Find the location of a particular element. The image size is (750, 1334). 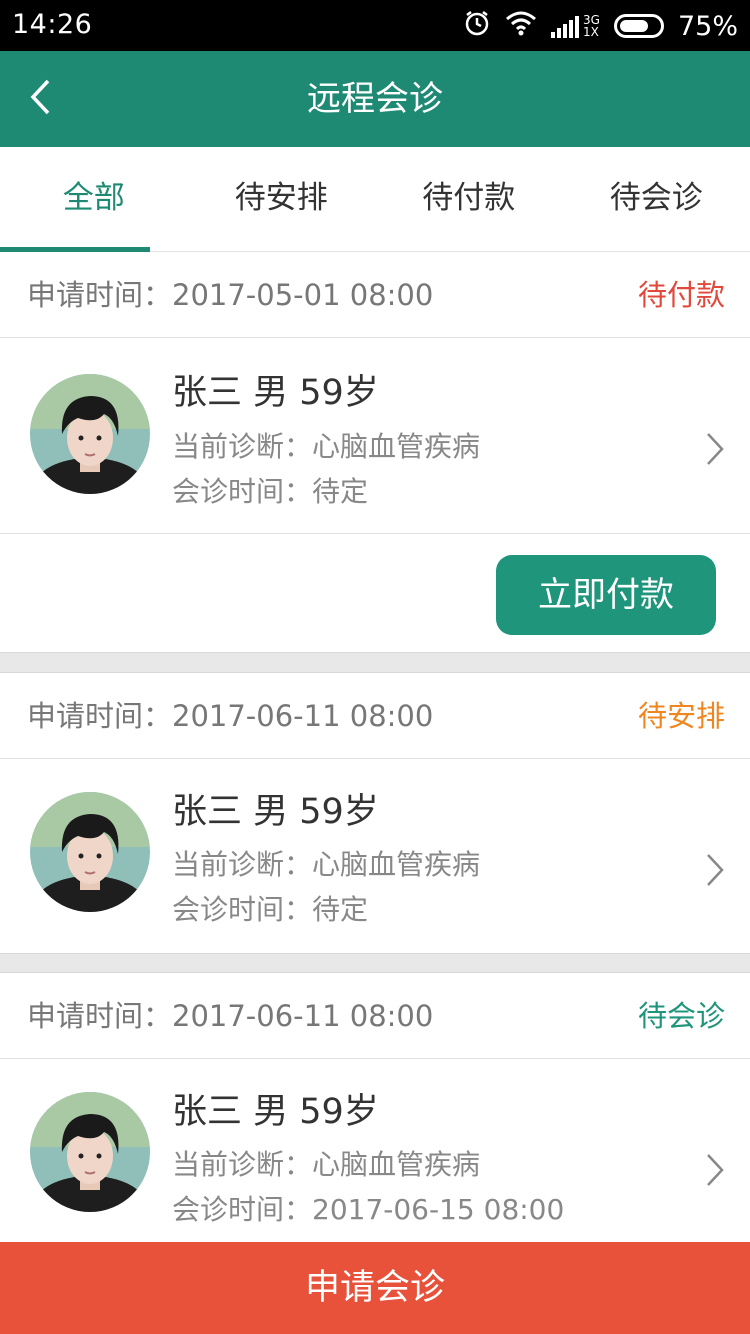

consult-time: 会诊时间：2017-06-15 08:00 is located at coordinates (368, 1209).